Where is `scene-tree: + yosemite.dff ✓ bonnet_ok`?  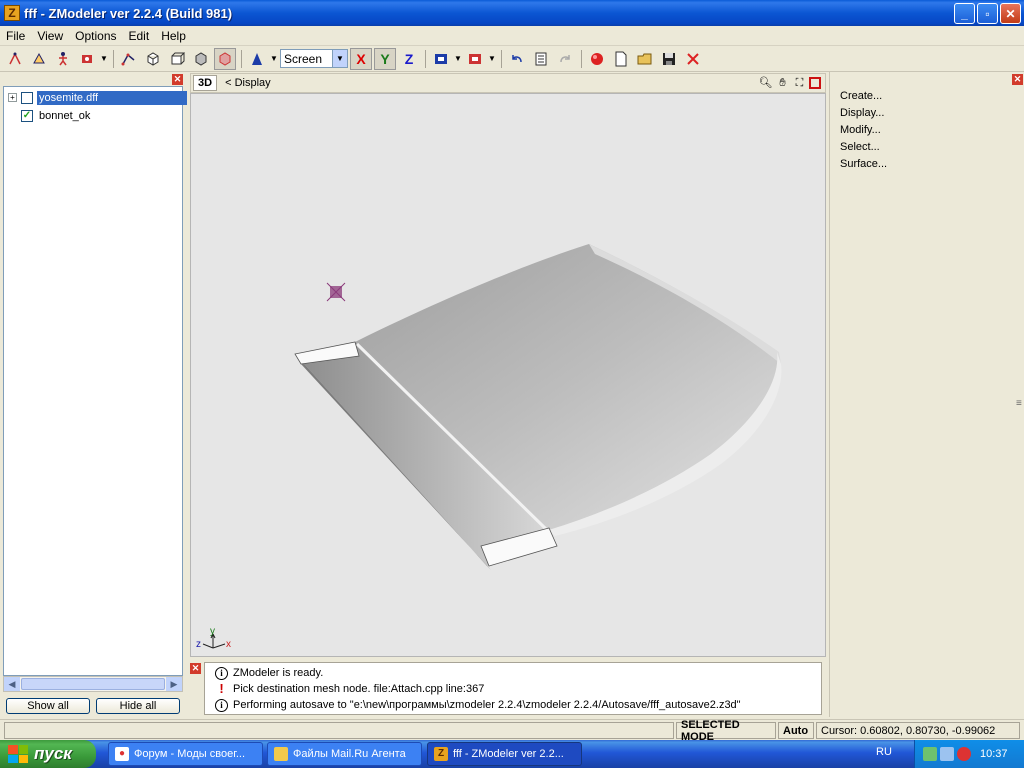 scene-tree: + yosemite.dff ✓ bonnet_ok is located at coordinates (95, 381).